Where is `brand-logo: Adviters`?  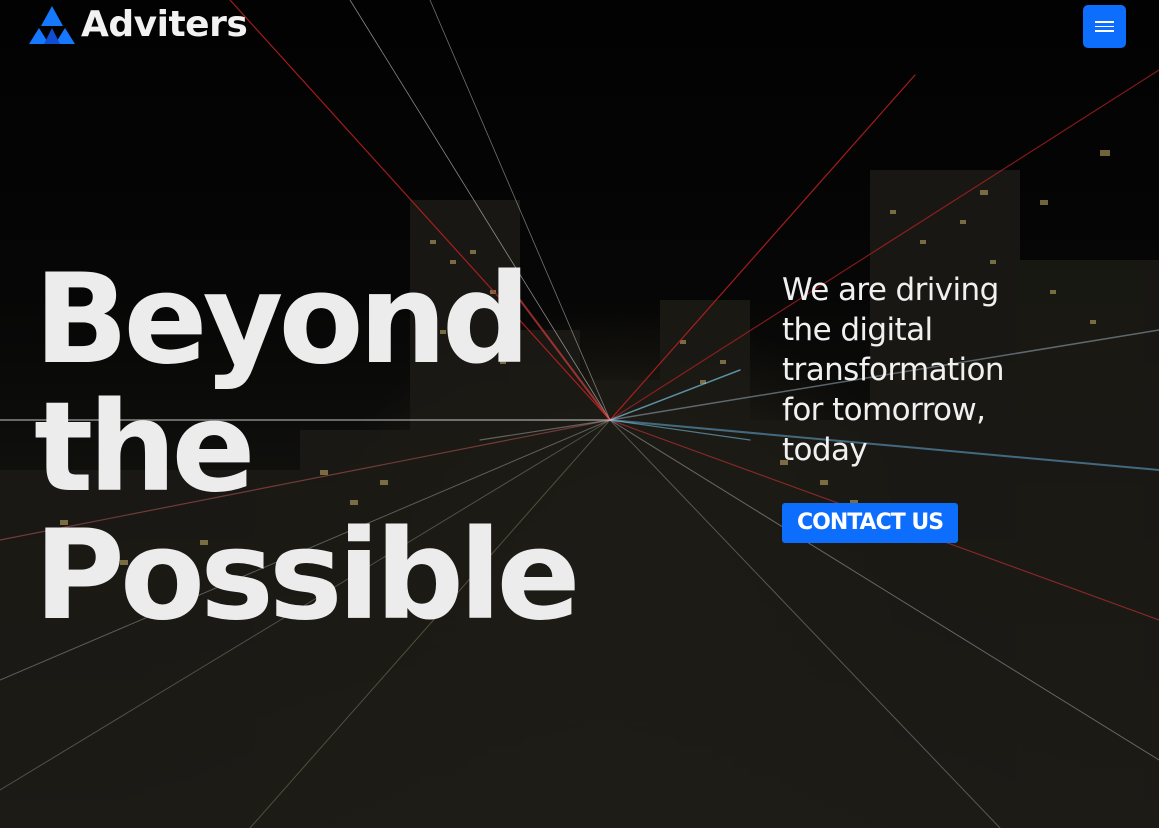
brand-logo: Adviters is located at coordinates (138, 25).